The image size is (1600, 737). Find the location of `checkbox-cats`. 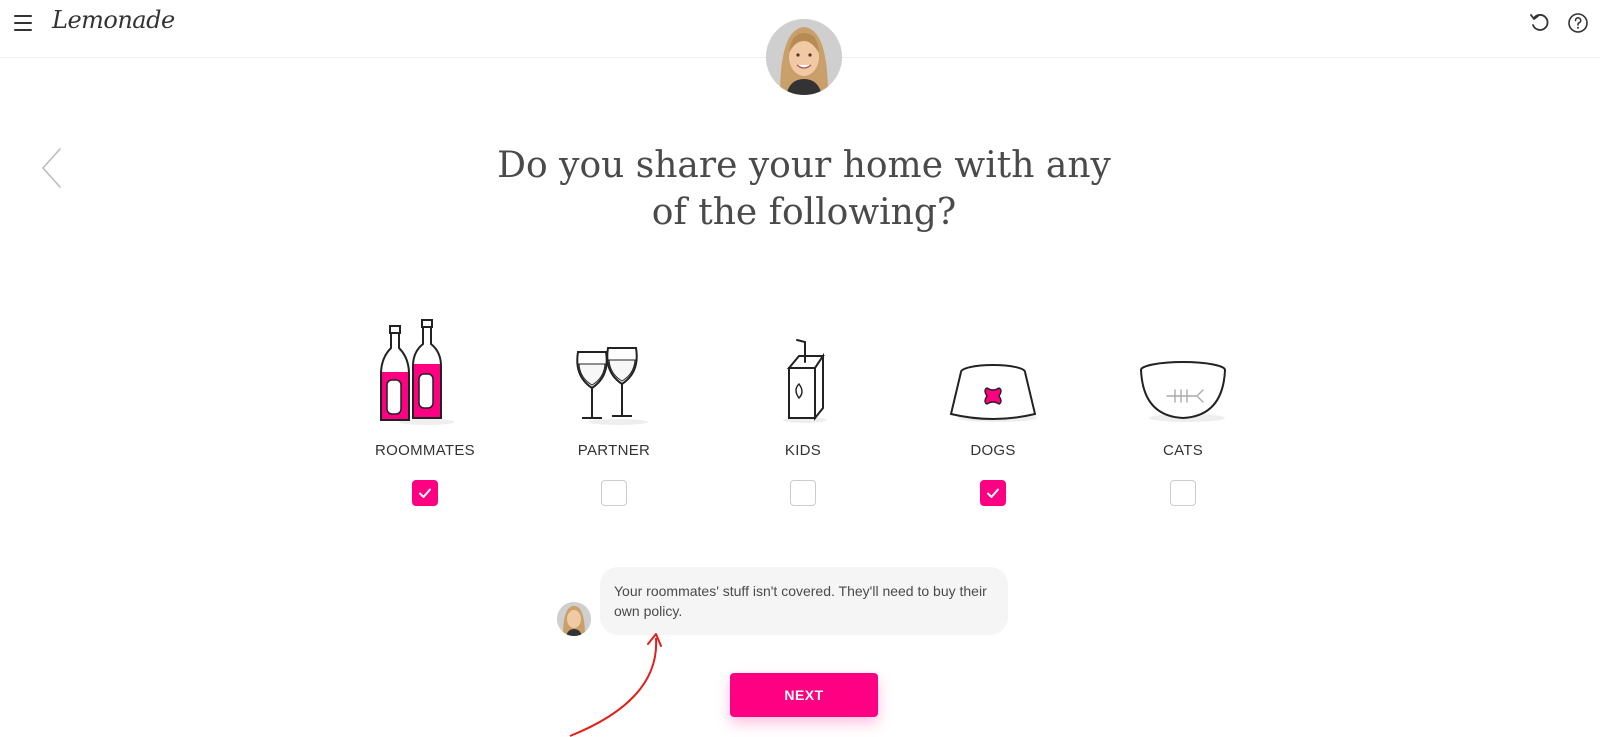

checkbox-cats is located at coordinates (1183, 493).